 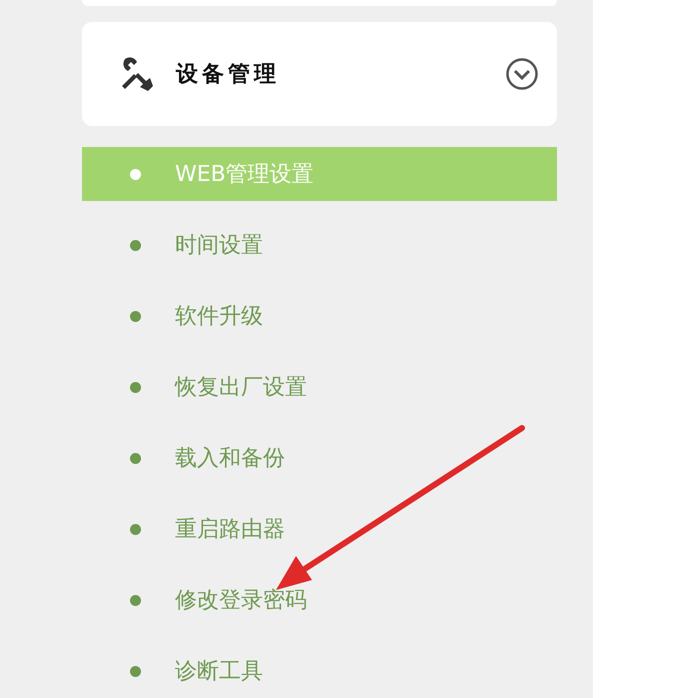 What do you see at coordinates (319, 74) in the screenshot?
I see `section-header: 设备管理` at bounding box center [319, 74].